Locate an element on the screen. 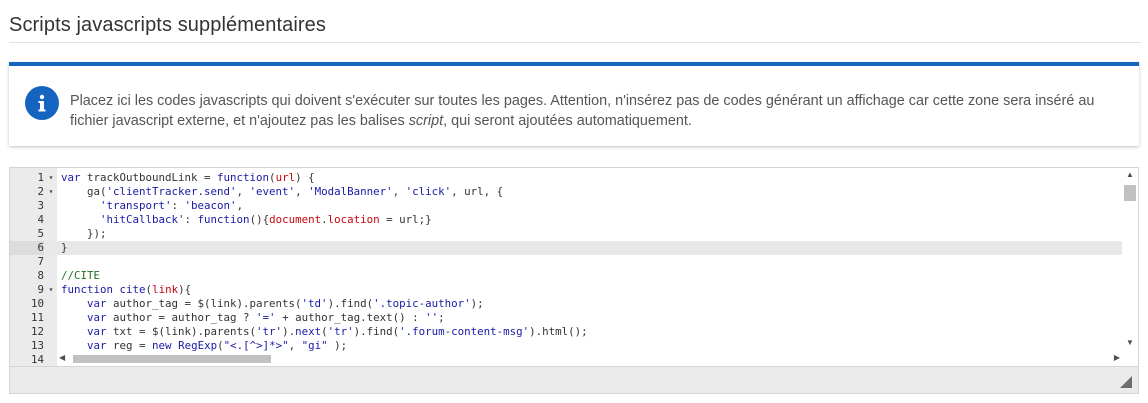  code-token: = url;} is located at coordinates (405, 219).